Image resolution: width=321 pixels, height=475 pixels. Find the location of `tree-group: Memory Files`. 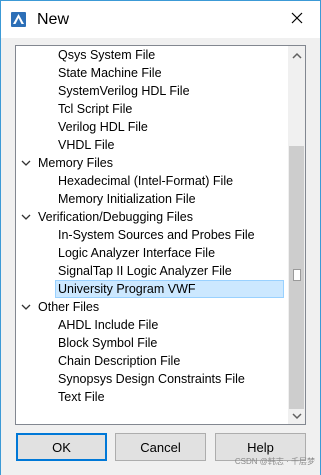

tree-group: Memory Files is located at coordinates (67, 163).